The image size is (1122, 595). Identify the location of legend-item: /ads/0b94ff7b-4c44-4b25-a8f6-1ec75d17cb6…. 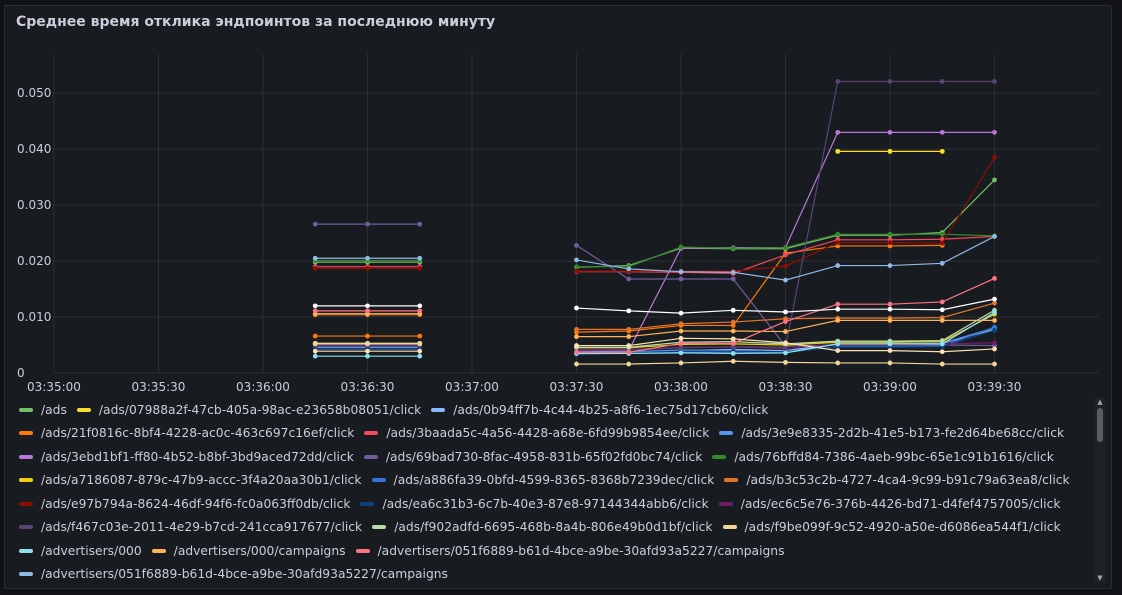
(599, 410).